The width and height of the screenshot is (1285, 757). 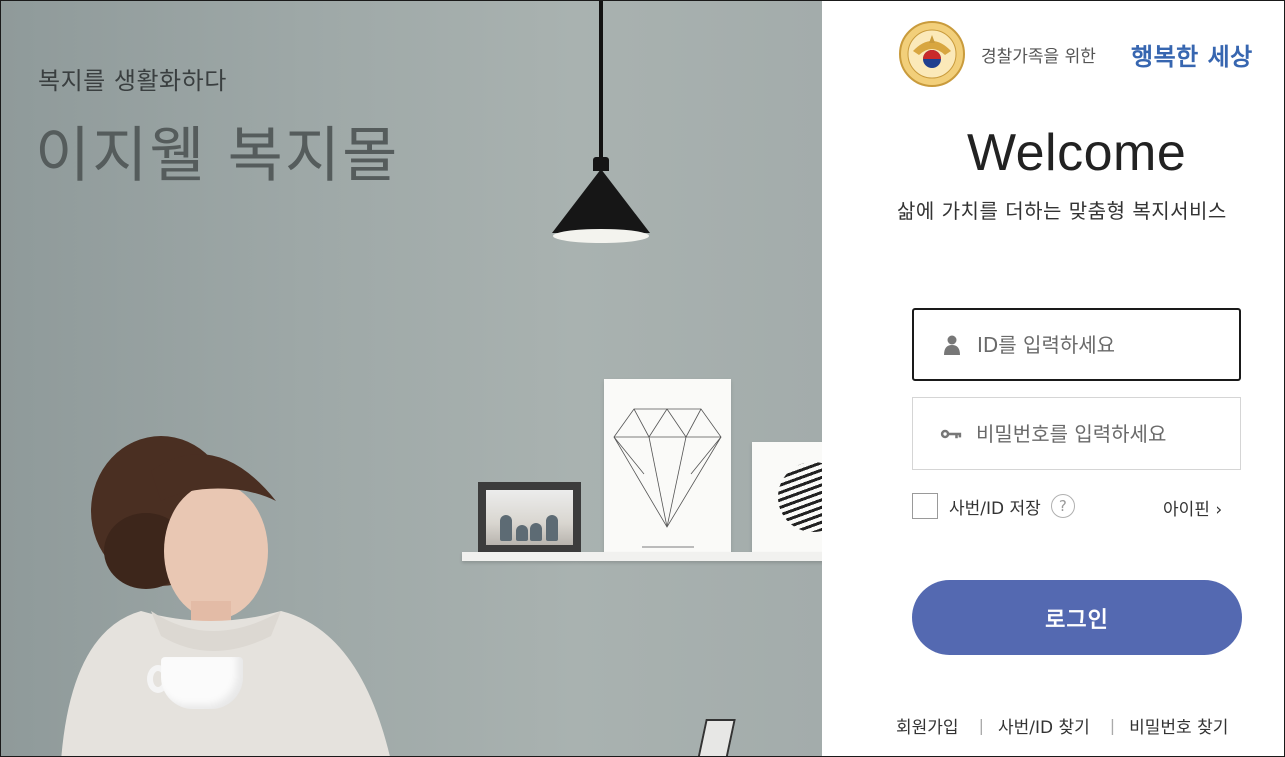 I want to click on password-field, so click(x=1076, y=433).